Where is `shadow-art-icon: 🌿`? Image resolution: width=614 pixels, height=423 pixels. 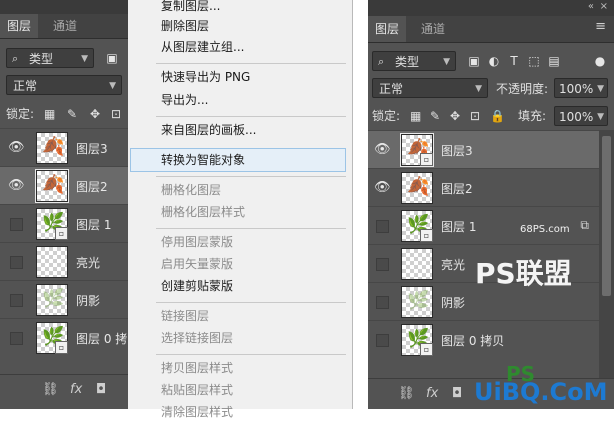
shadow-art-icon: 🌿 is located at coordinates (418, 300).